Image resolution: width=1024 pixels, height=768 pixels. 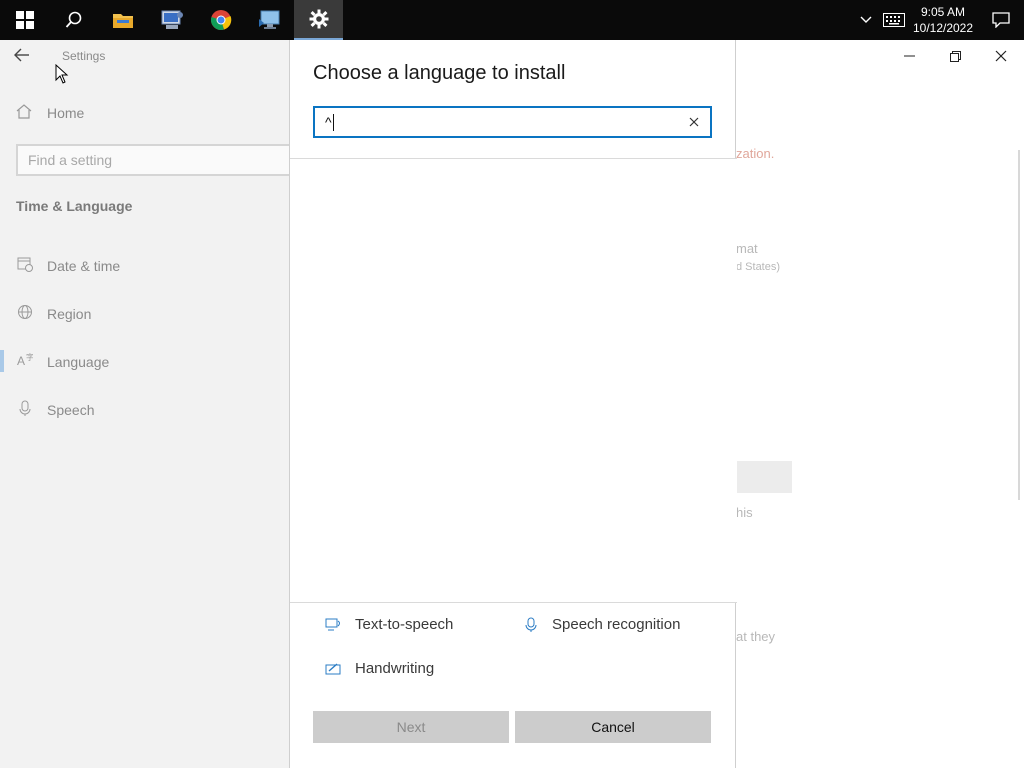 I want to click on background-format-text: mat, so click(x=747, y=248).